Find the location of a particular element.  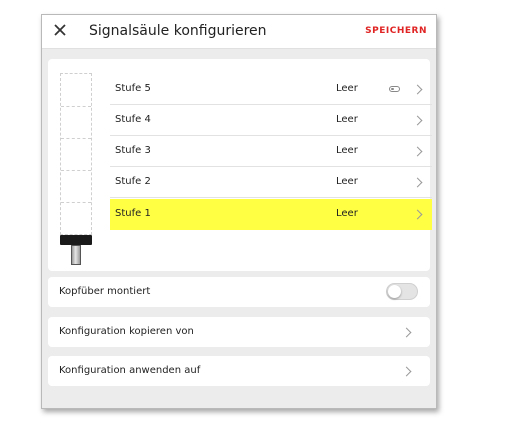

stage-name: Stufe 2 is located at coordinates (133, 181).